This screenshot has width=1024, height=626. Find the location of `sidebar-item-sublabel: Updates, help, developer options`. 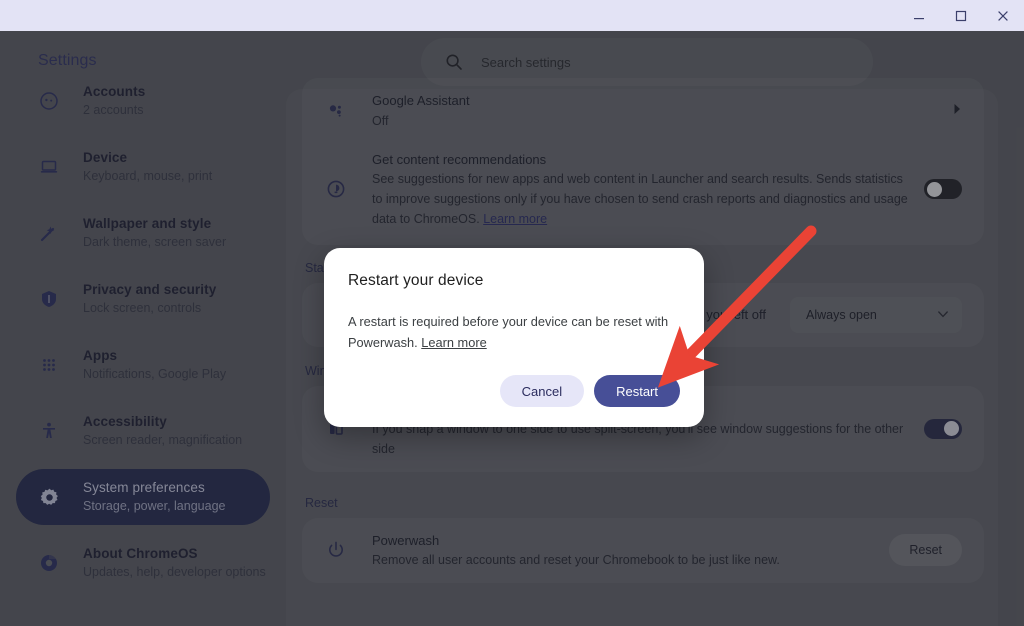

sidebar-item-sublabel: Updates, help, developer options is located at coordinates (174, 571).